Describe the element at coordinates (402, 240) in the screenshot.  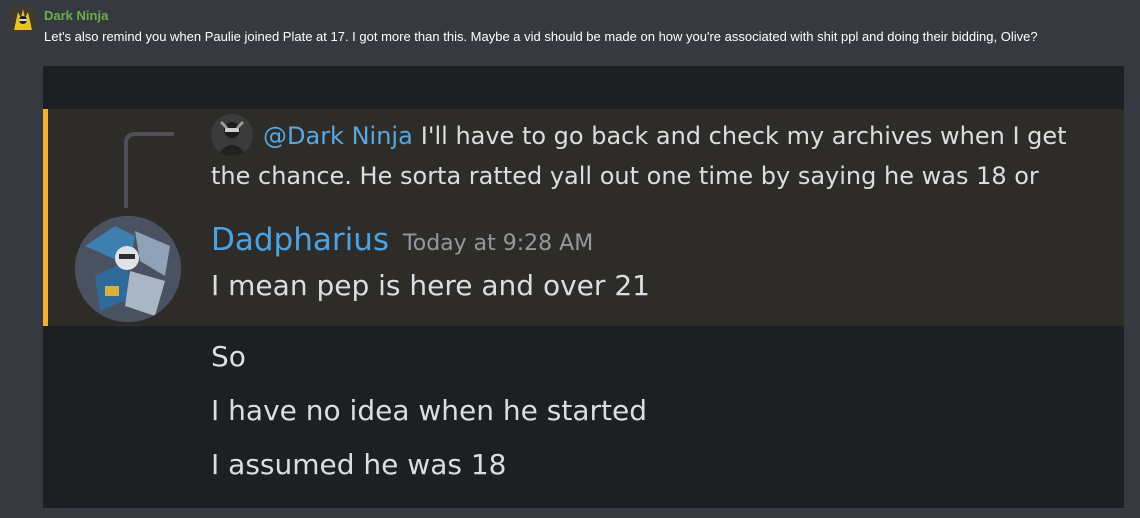
I see `message-header: Dadpharius Today at 9:28 AM` at that location.